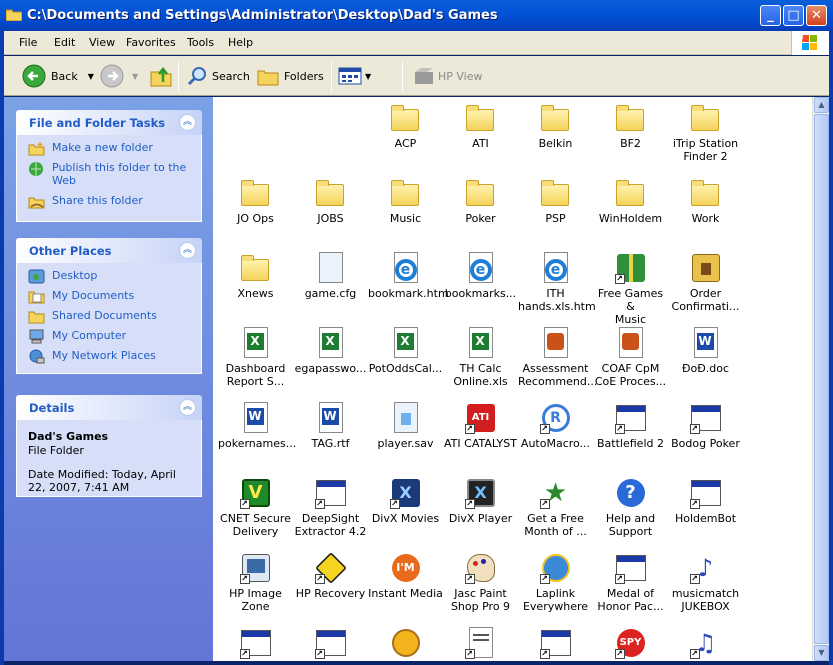 Image resolution: width=833 pixels, height=665 pixels. What do you see at coordinates (255, 276) in the screenshot?
I see `file-item: Xnews` at bounding box center [255, 276].